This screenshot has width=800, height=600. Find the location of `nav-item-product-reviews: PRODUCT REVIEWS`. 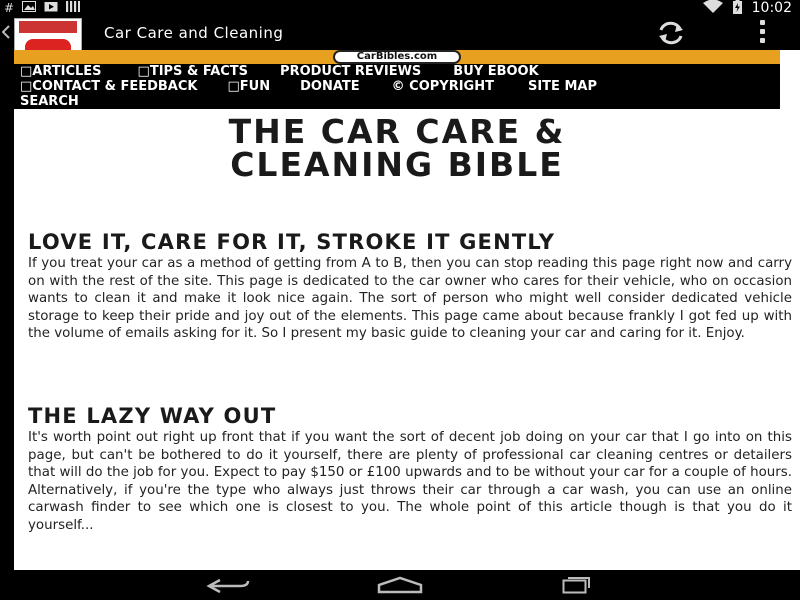

nav-item-product-reviews: PRODUCT REVIEWS is located at coordinates (350, 71).